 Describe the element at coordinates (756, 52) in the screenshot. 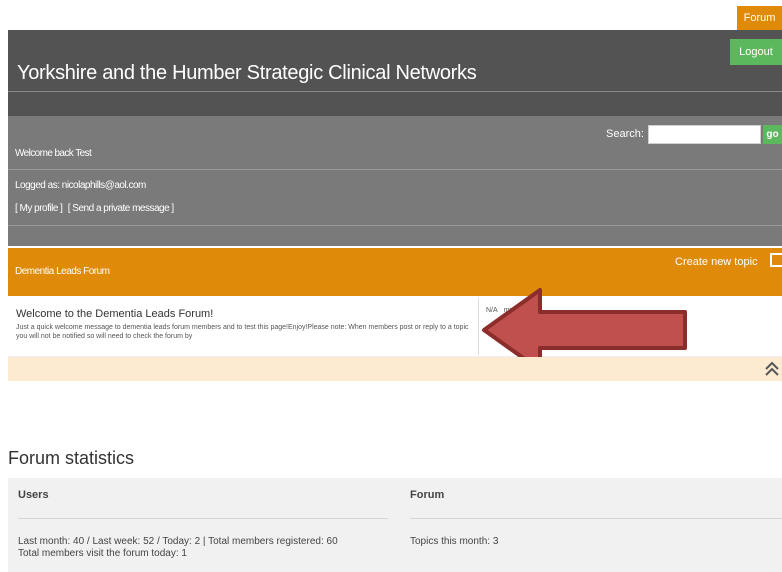

I see `logout-button: Logout` at that location.